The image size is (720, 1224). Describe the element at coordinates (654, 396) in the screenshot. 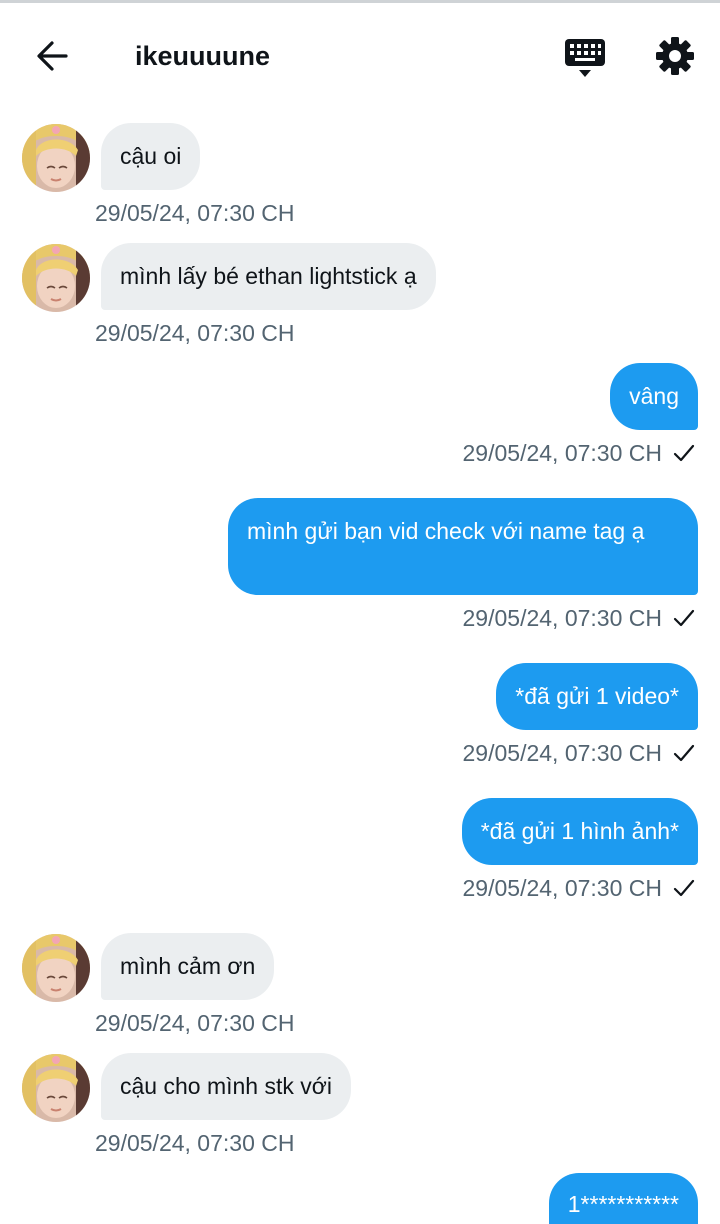

I see `message-bubble-outgoing: vâng` at that location.